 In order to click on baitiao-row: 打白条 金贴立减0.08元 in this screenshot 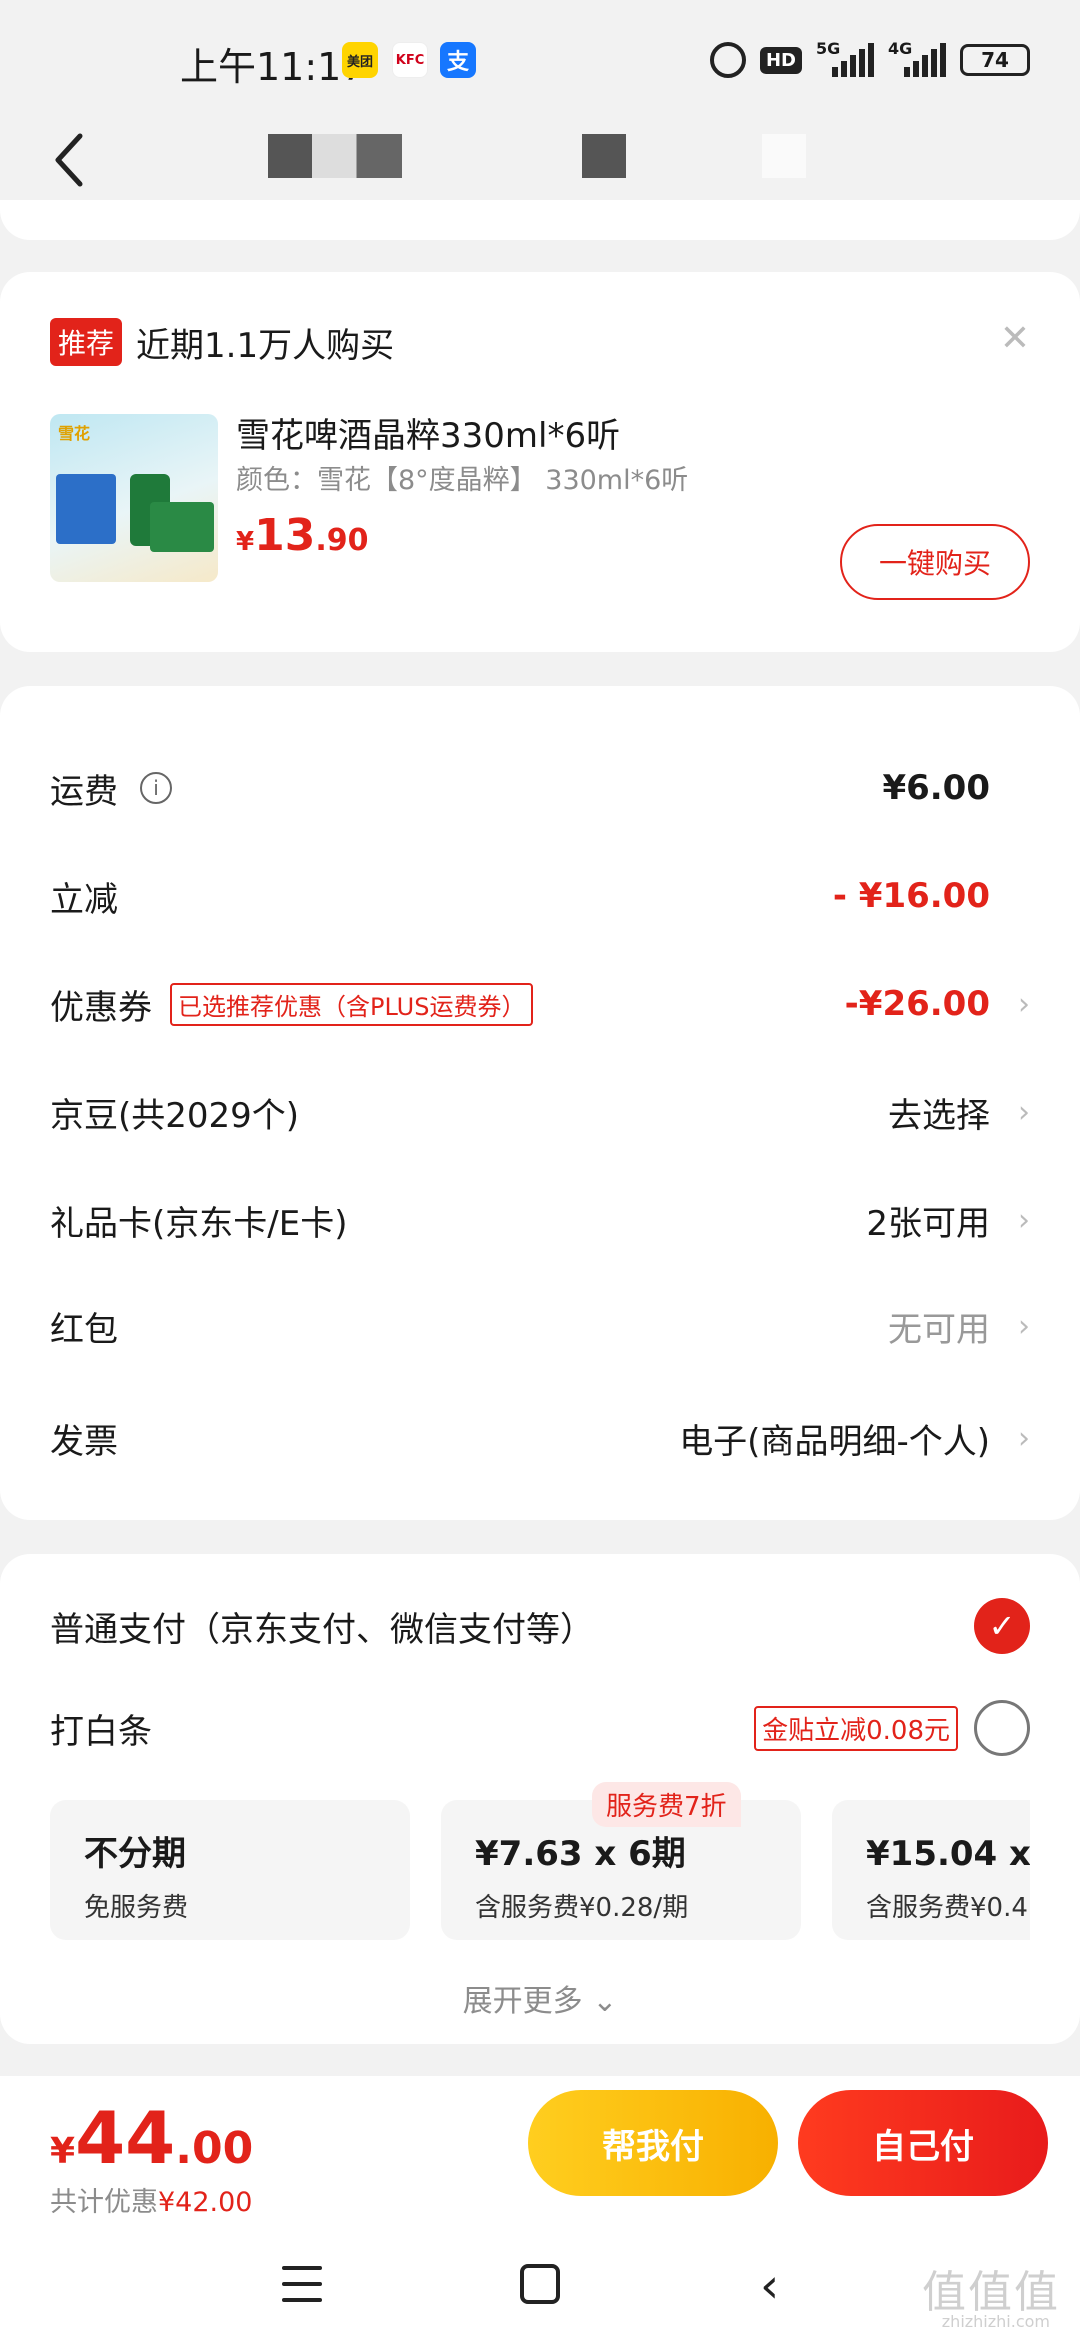, I will do `click(540, 1728)`.